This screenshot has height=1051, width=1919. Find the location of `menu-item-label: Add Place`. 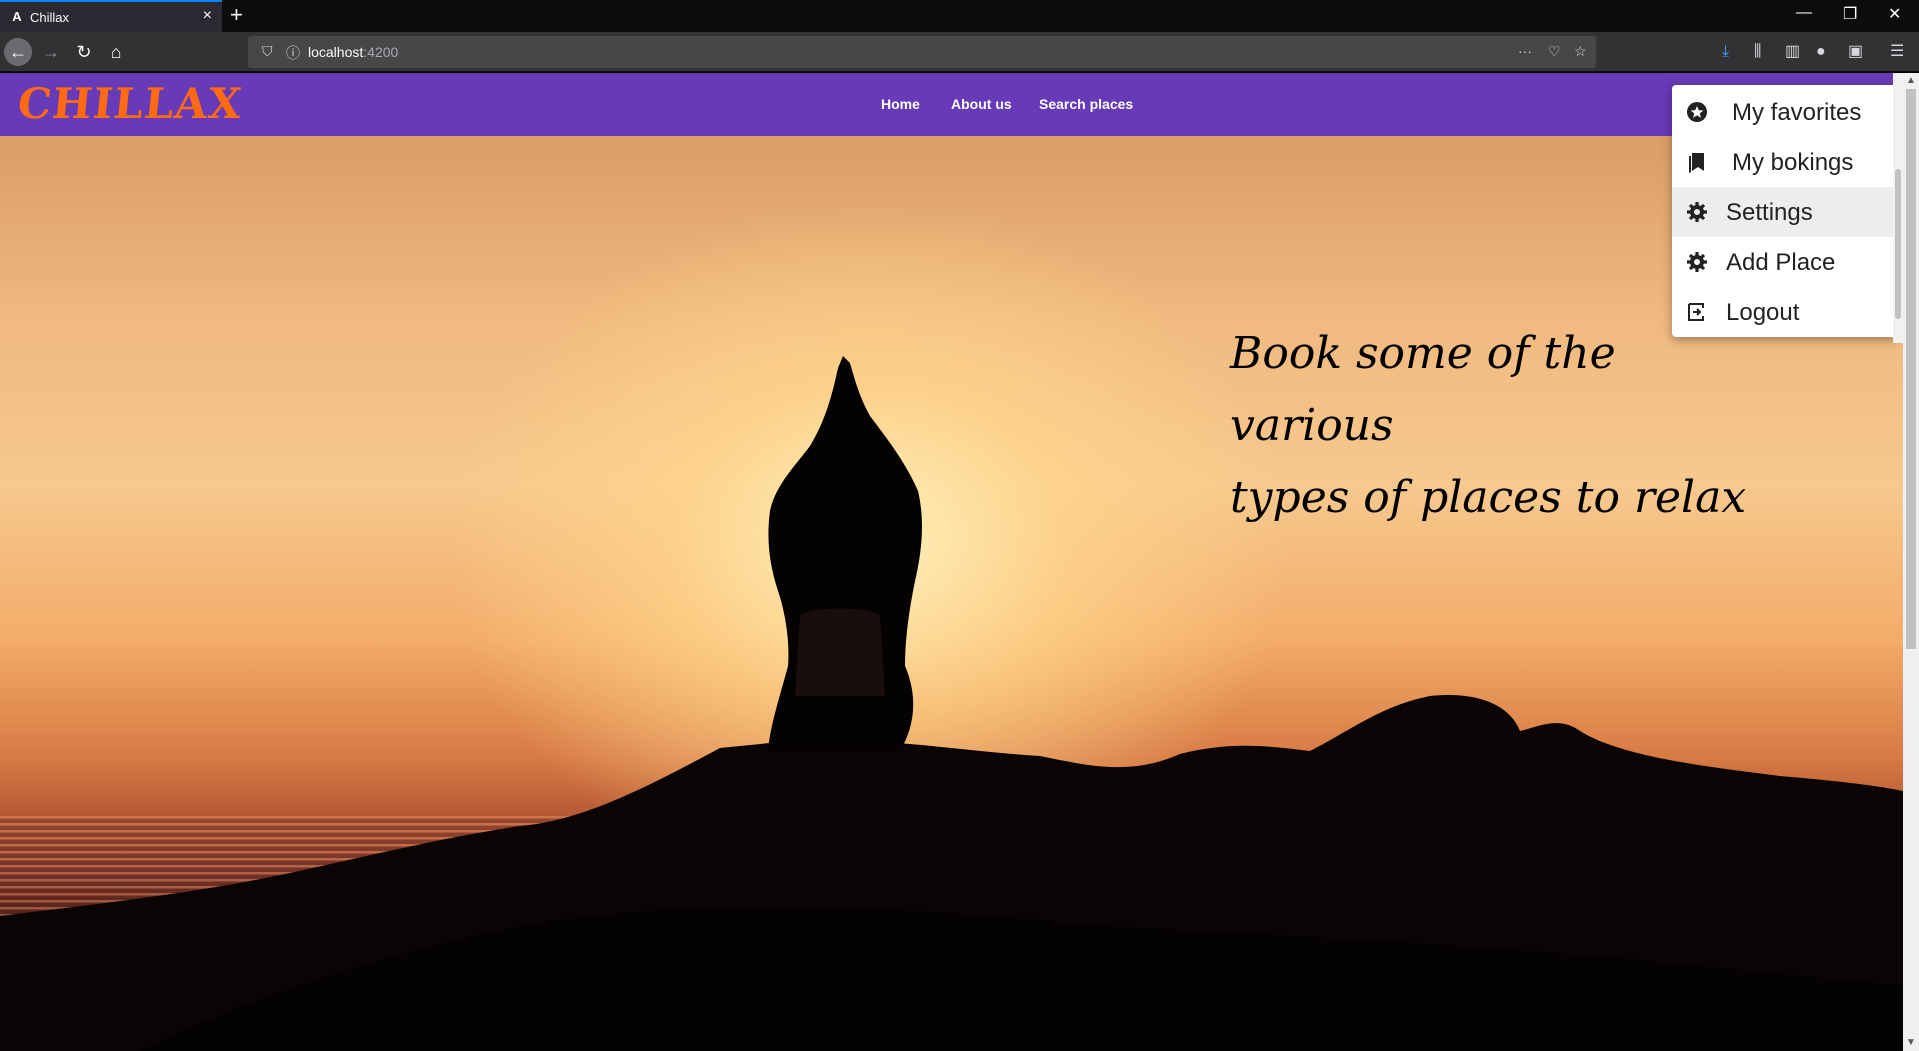

menu-item-label: Add Place is located at coordinates (1781, 262).